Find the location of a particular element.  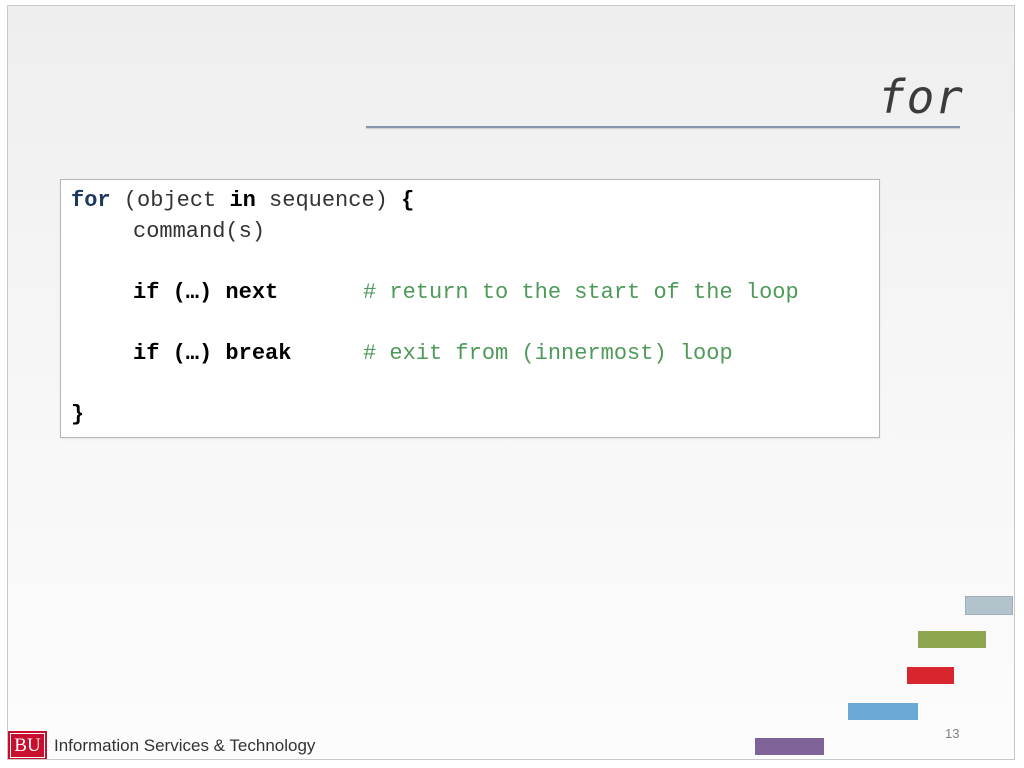

code-line-2: command(s) is located at coordinates (199, 231).